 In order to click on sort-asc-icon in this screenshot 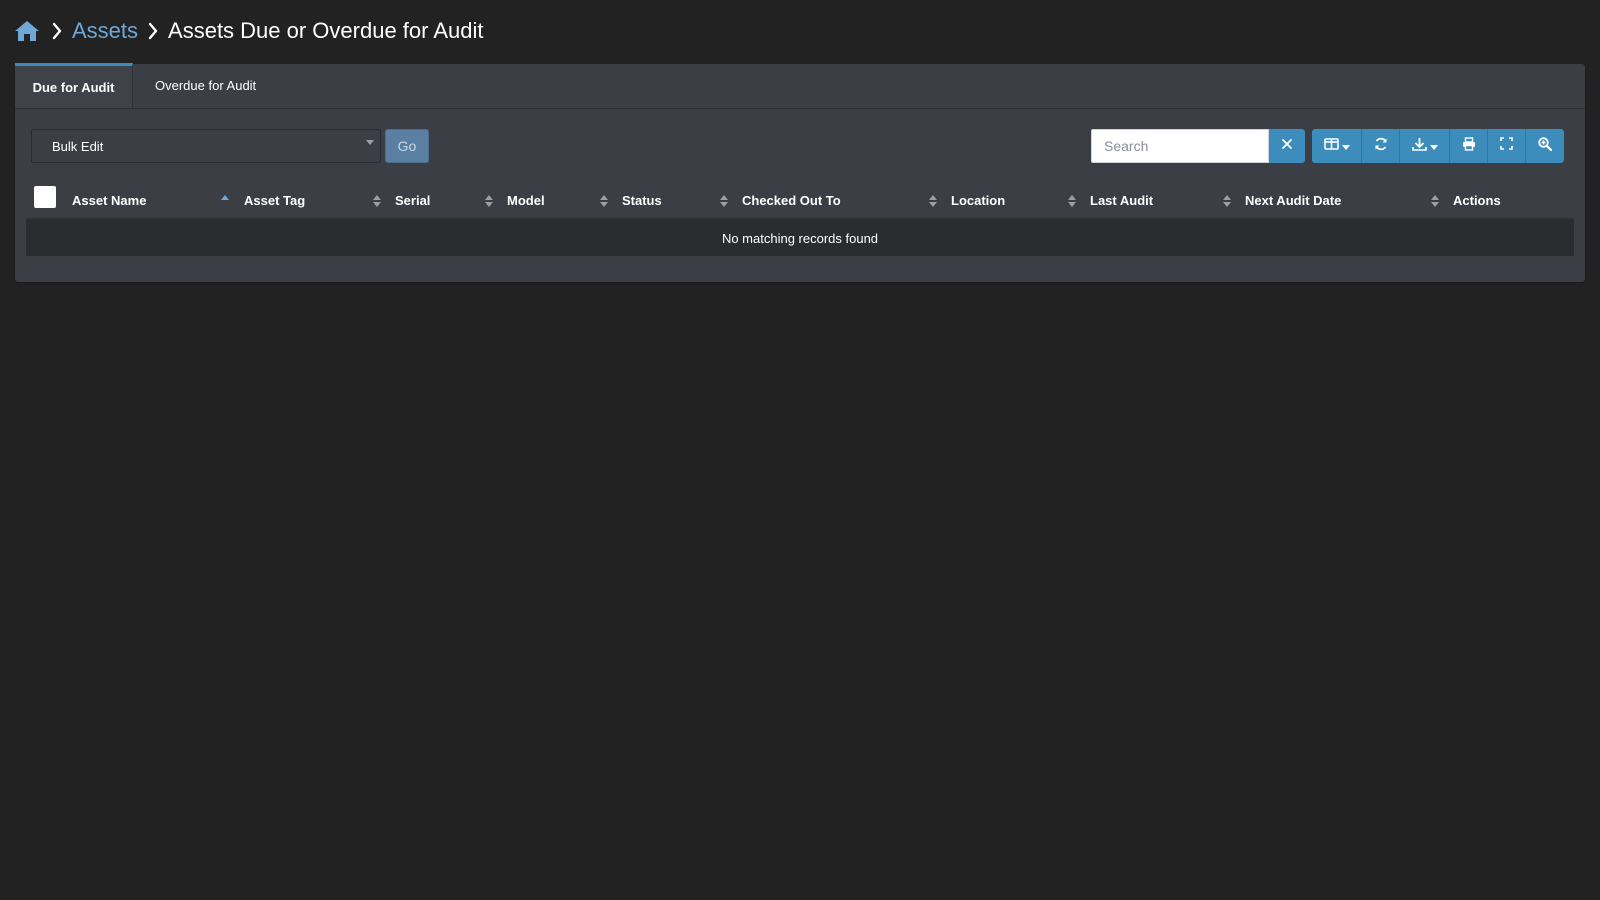, I will do `click(225, 201)`.